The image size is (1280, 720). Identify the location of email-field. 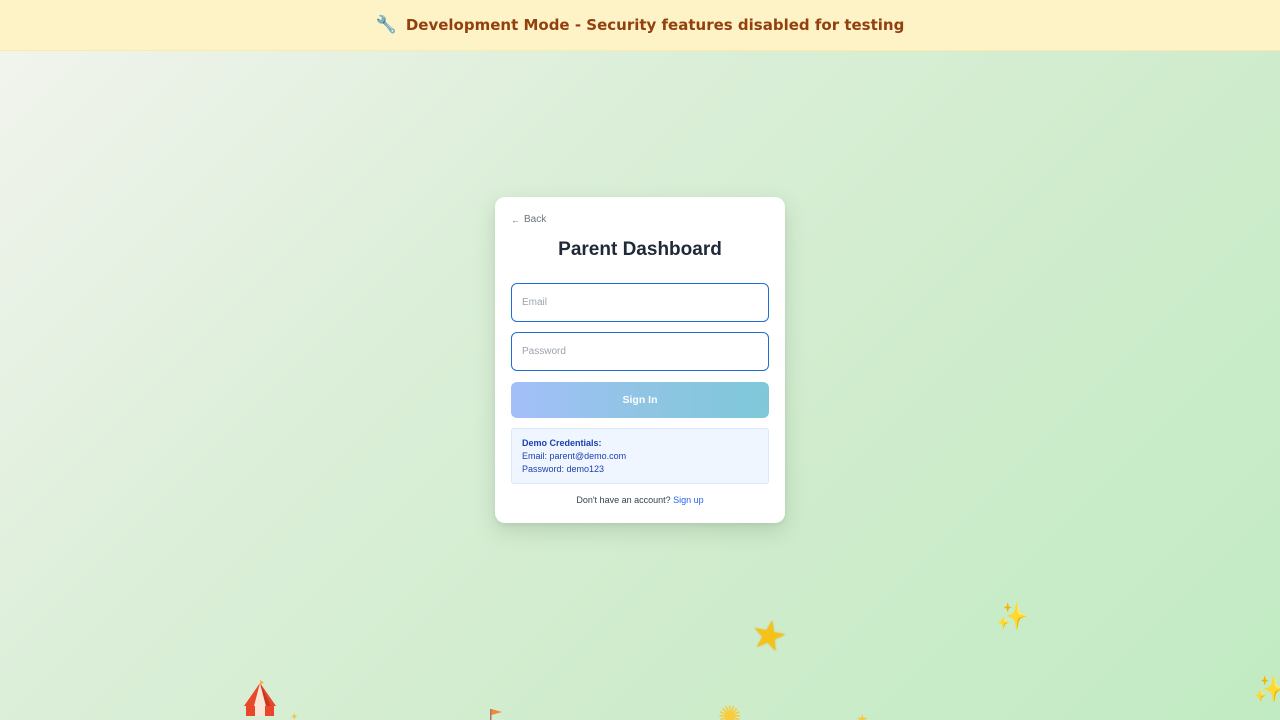
(640, 302).